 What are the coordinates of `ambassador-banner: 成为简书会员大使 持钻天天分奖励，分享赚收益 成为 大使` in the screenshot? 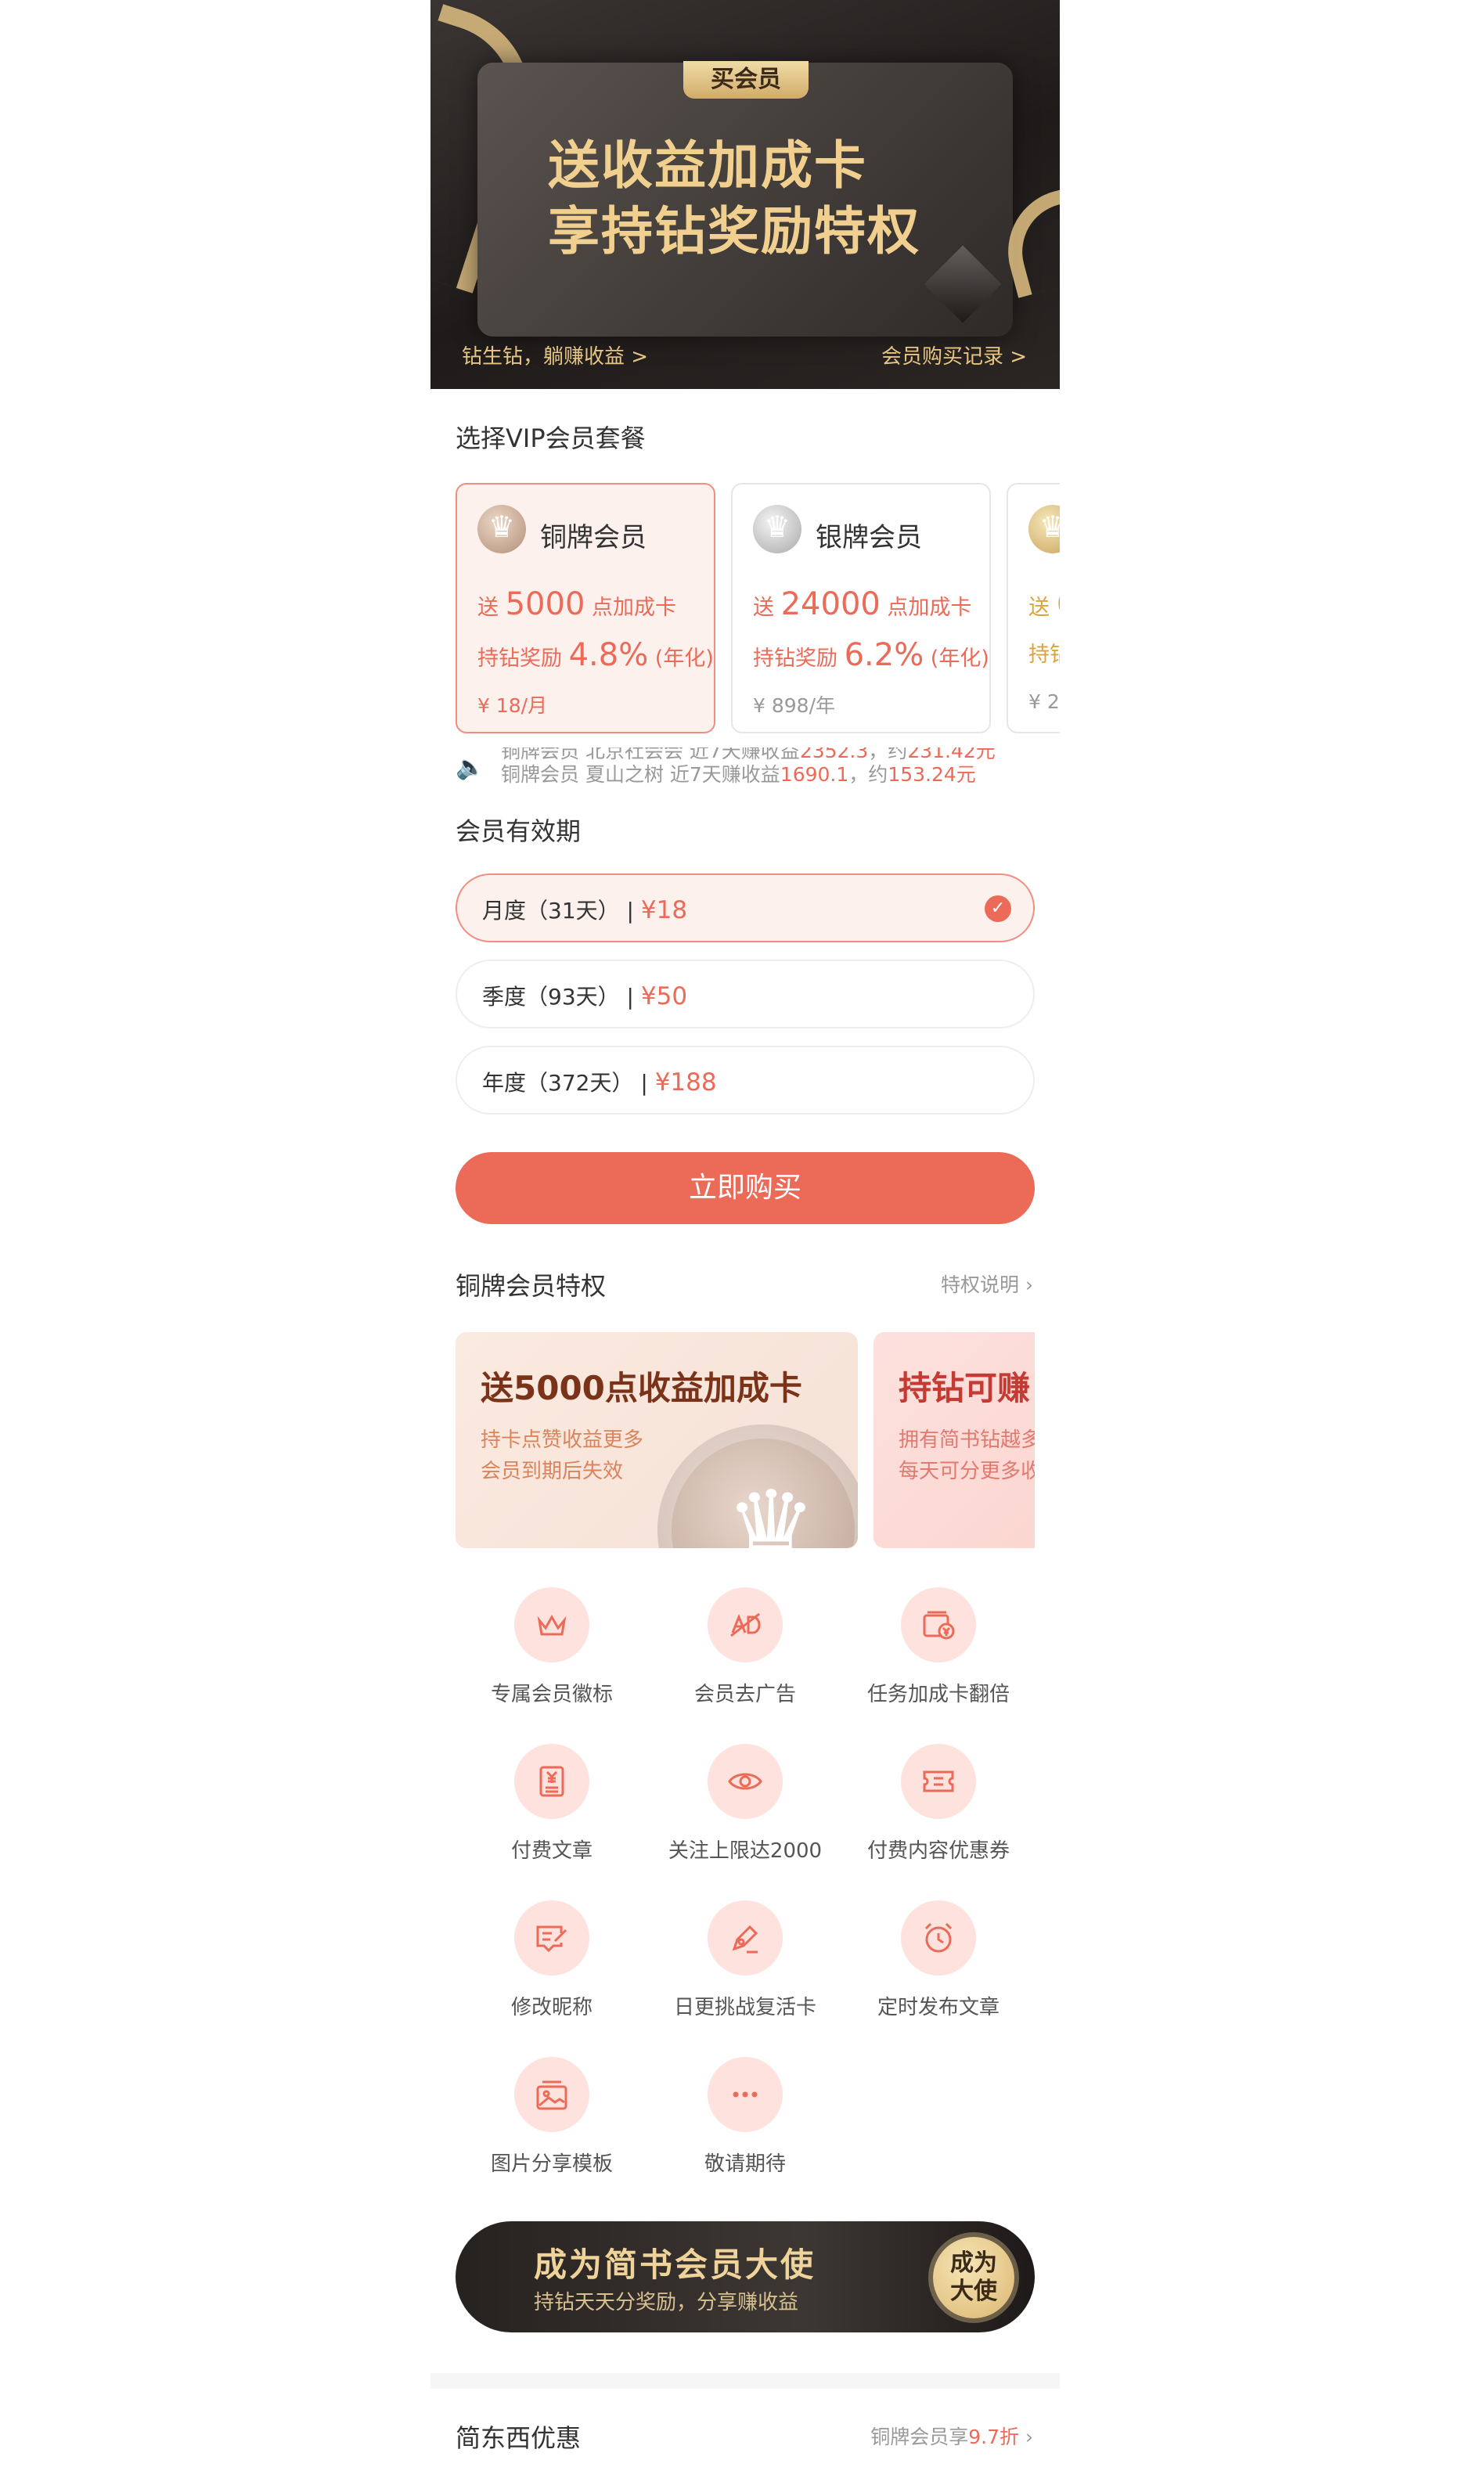 It's located at (745, 2276).